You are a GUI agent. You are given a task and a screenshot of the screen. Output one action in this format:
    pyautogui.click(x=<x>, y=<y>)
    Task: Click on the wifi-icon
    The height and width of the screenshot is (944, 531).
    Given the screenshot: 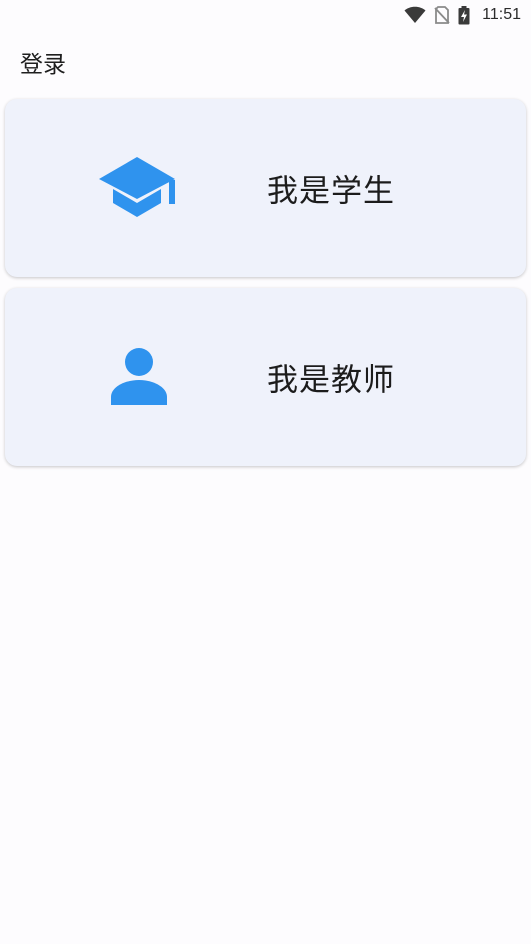 What is the action you would take?
    pyautogui.click(x=415, y=15)
    